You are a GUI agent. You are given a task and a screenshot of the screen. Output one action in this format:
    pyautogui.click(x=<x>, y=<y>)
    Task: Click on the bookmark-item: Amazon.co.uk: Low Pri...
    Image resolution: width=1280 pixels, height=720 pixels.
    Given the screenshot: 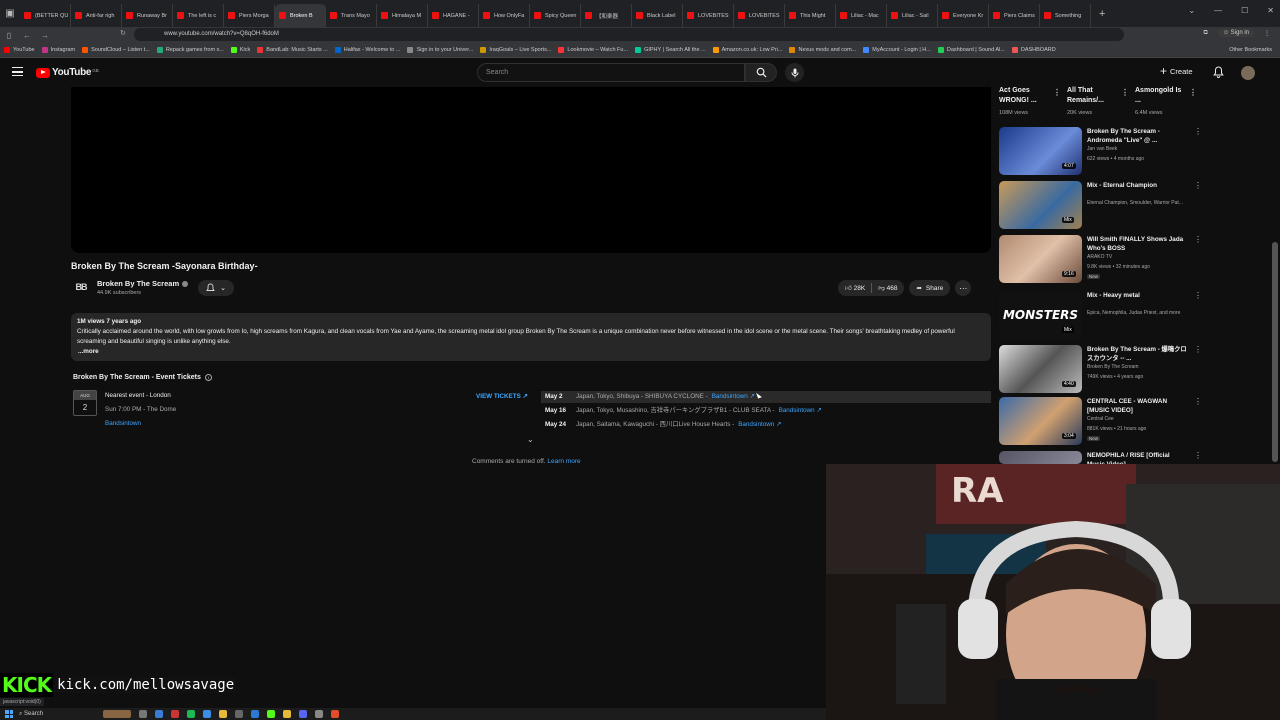 What is the action you would take?
    pyautogui.click(x=747, y=50)
    